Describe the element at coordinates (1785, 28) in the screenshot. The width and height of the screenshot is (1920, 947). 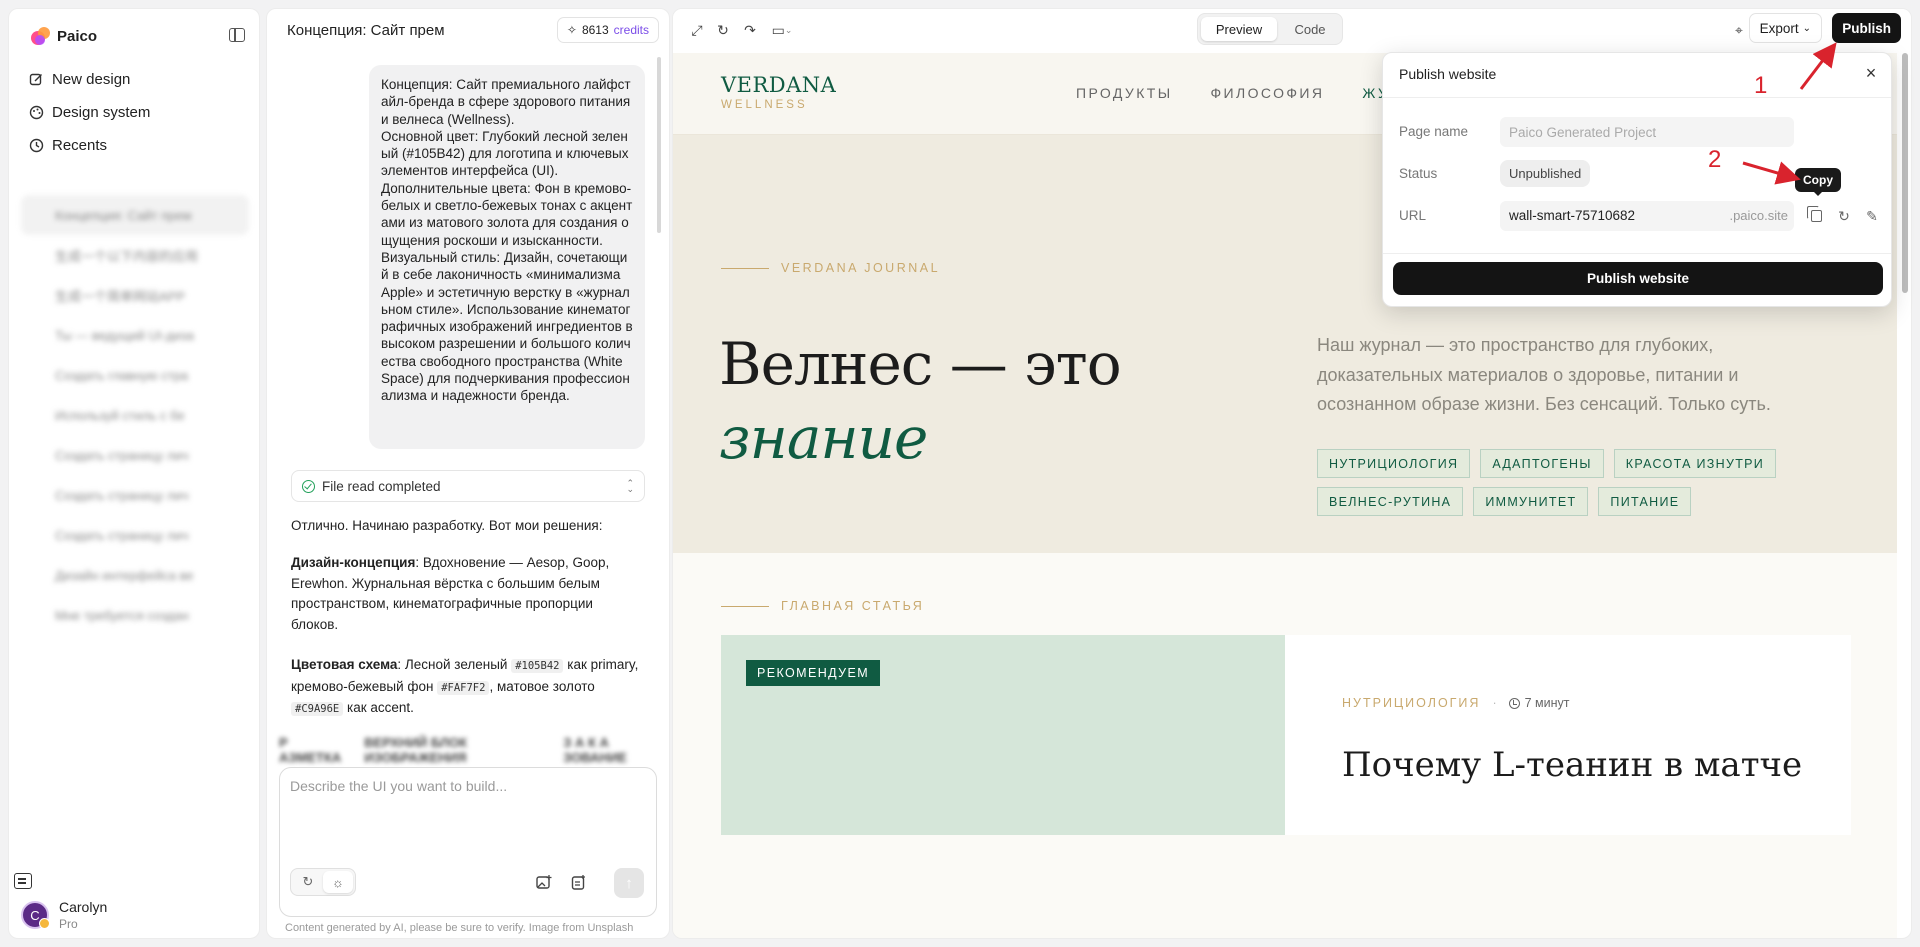
I see `export-button: Export ⌄` at that location.